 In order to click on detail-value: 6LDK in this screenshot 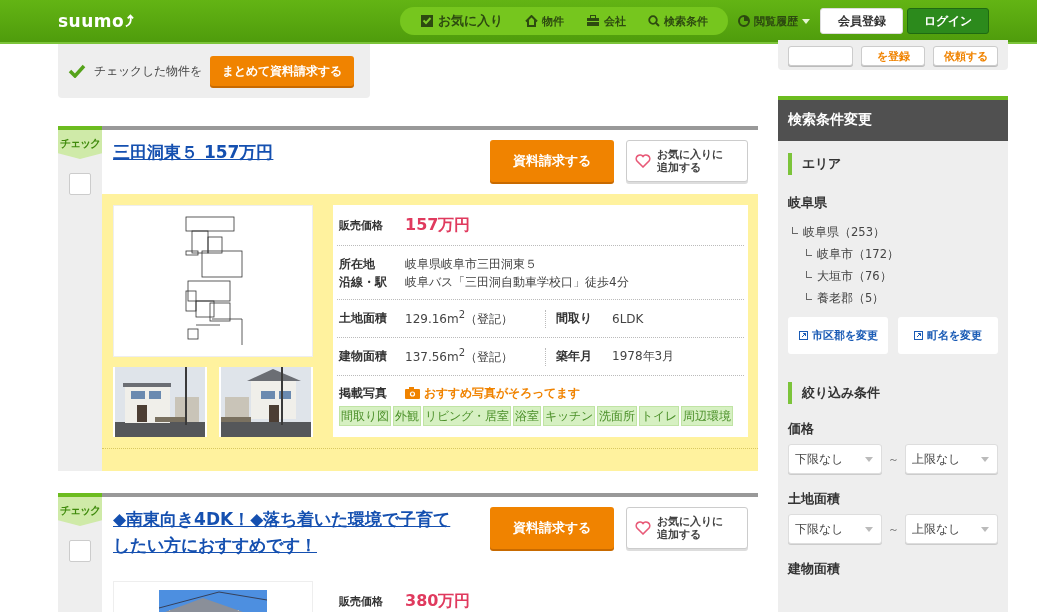, I will do `click(628, 318)`.